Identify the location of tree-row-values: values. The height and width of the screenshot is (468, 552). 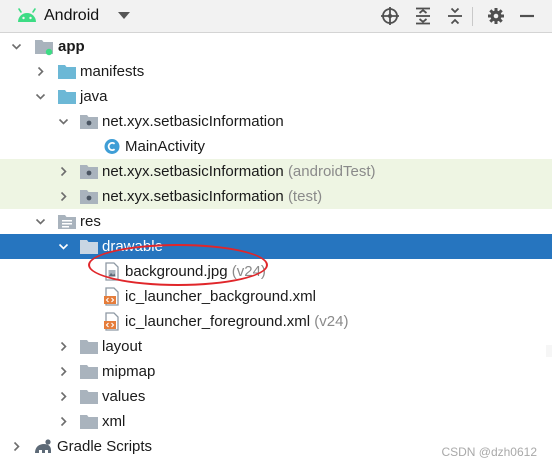
(276, 396).